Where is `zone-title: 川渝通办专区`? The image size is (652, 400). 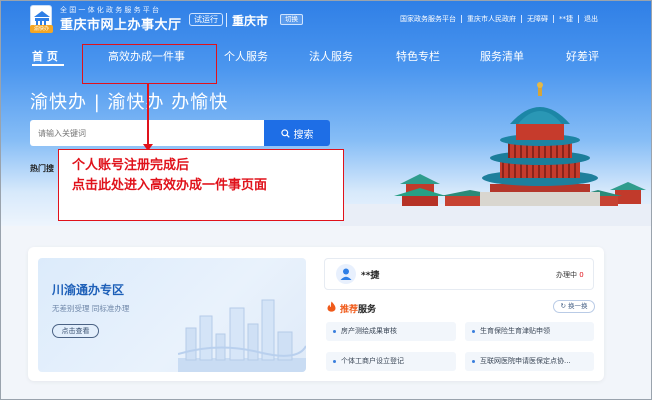 zone-title: 川渝通办专区 is located at coordinates (88, 290).